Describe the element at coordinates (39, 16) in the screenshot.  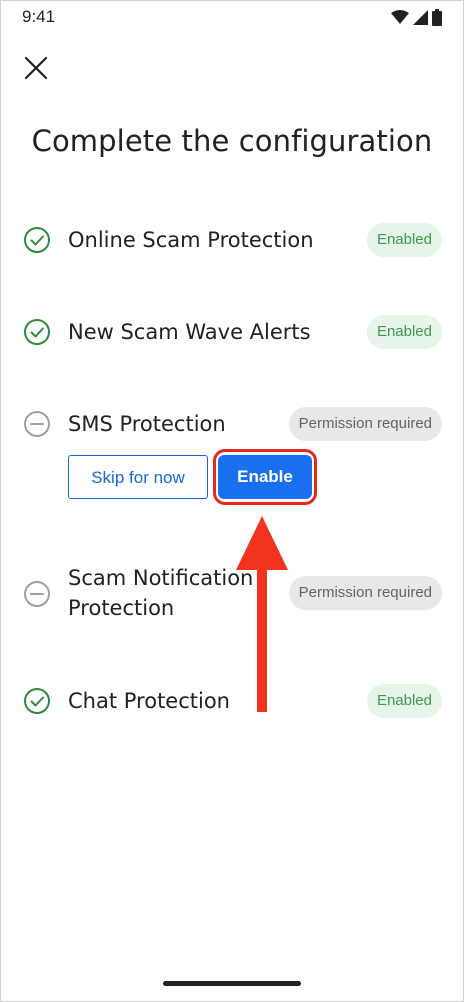
I see `status-time: 9:41` at that location.